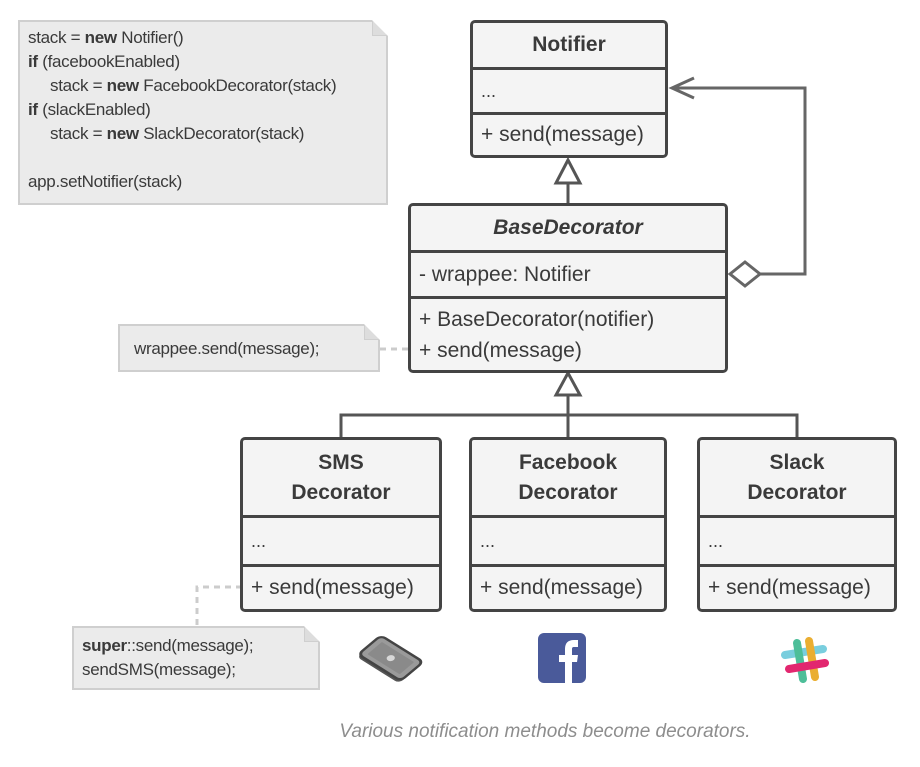 The height and width of the screenshot is (767, 920). I want to click on sms-decorator-class: SMS Decorator ... + send(message), so click(341, 524).